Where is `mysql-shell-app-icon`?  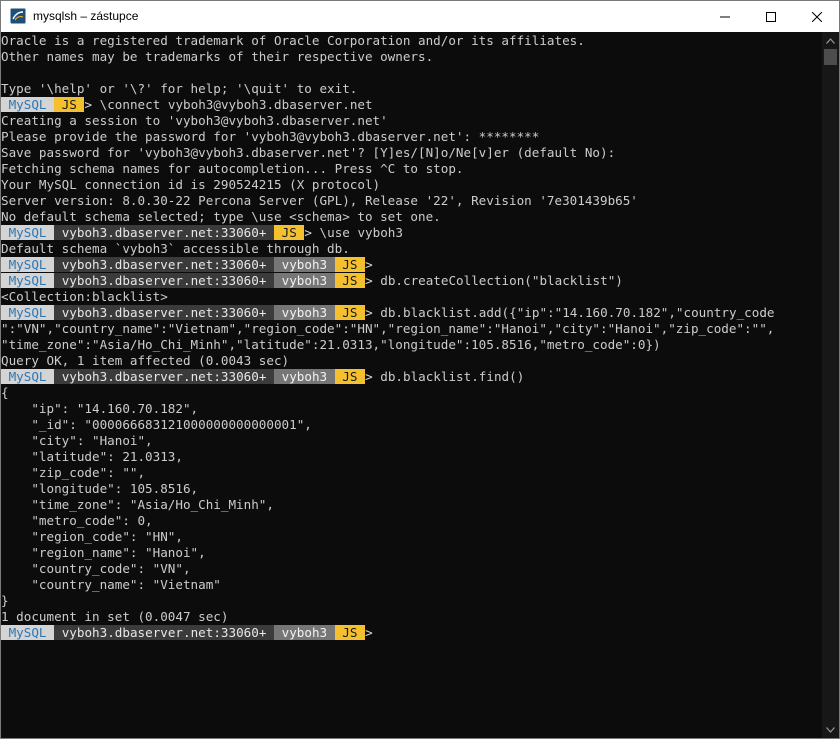 mysql-shell-app-icon is located at coordinates (18, 16).